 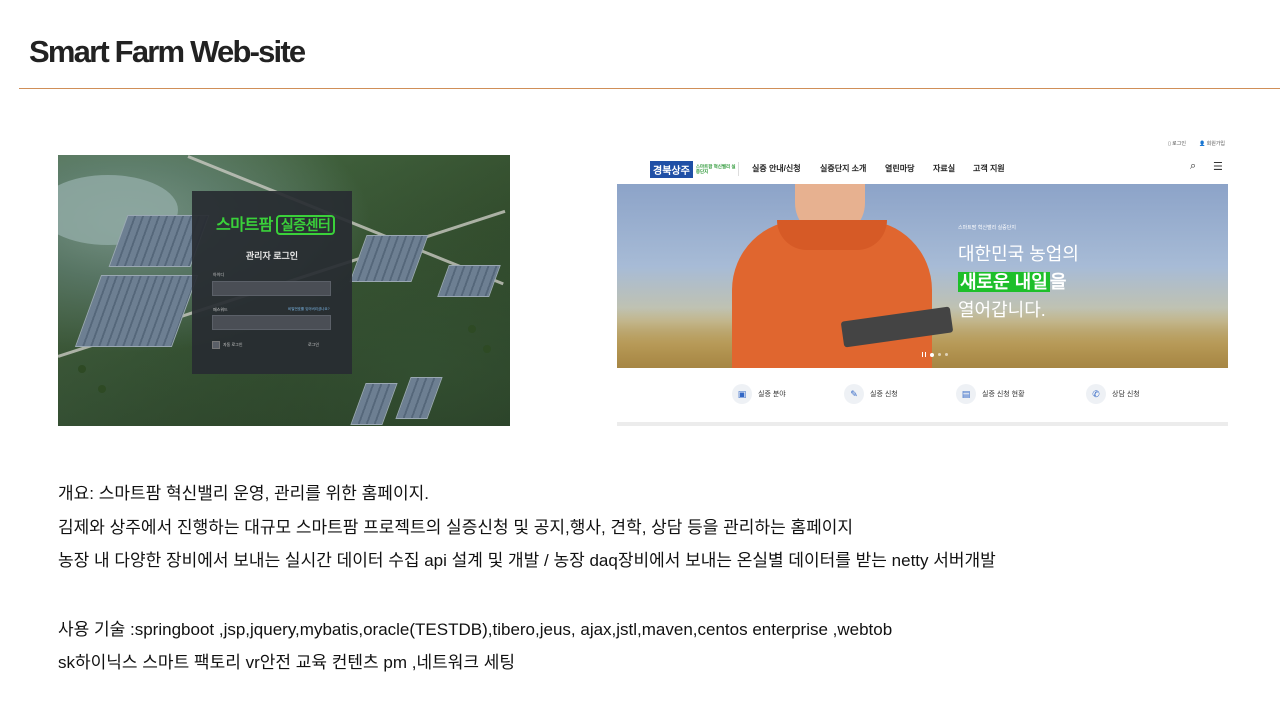 What do you see at coordinates (742, 394) in the screenshot?
I see `monitor-icon: ▣` at bounding box center [742, 394].